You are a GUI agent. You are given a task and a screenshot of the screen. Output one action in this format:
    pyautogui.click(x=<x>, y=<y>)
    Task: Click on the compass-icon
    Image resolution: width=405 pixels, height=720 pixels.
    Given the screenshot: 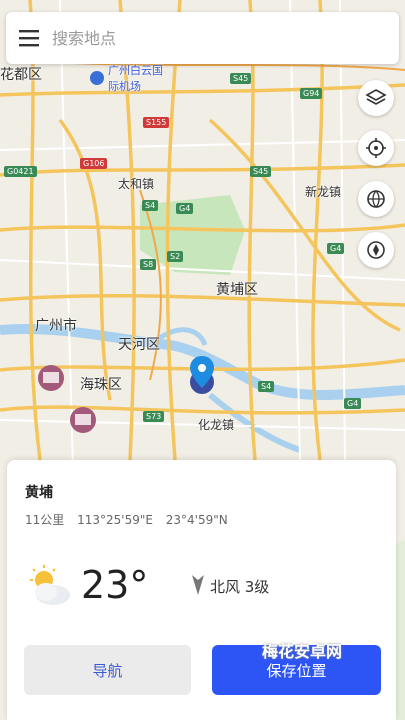 What is the action you would take?
    pyautogui.click(x=376, y=250)
    